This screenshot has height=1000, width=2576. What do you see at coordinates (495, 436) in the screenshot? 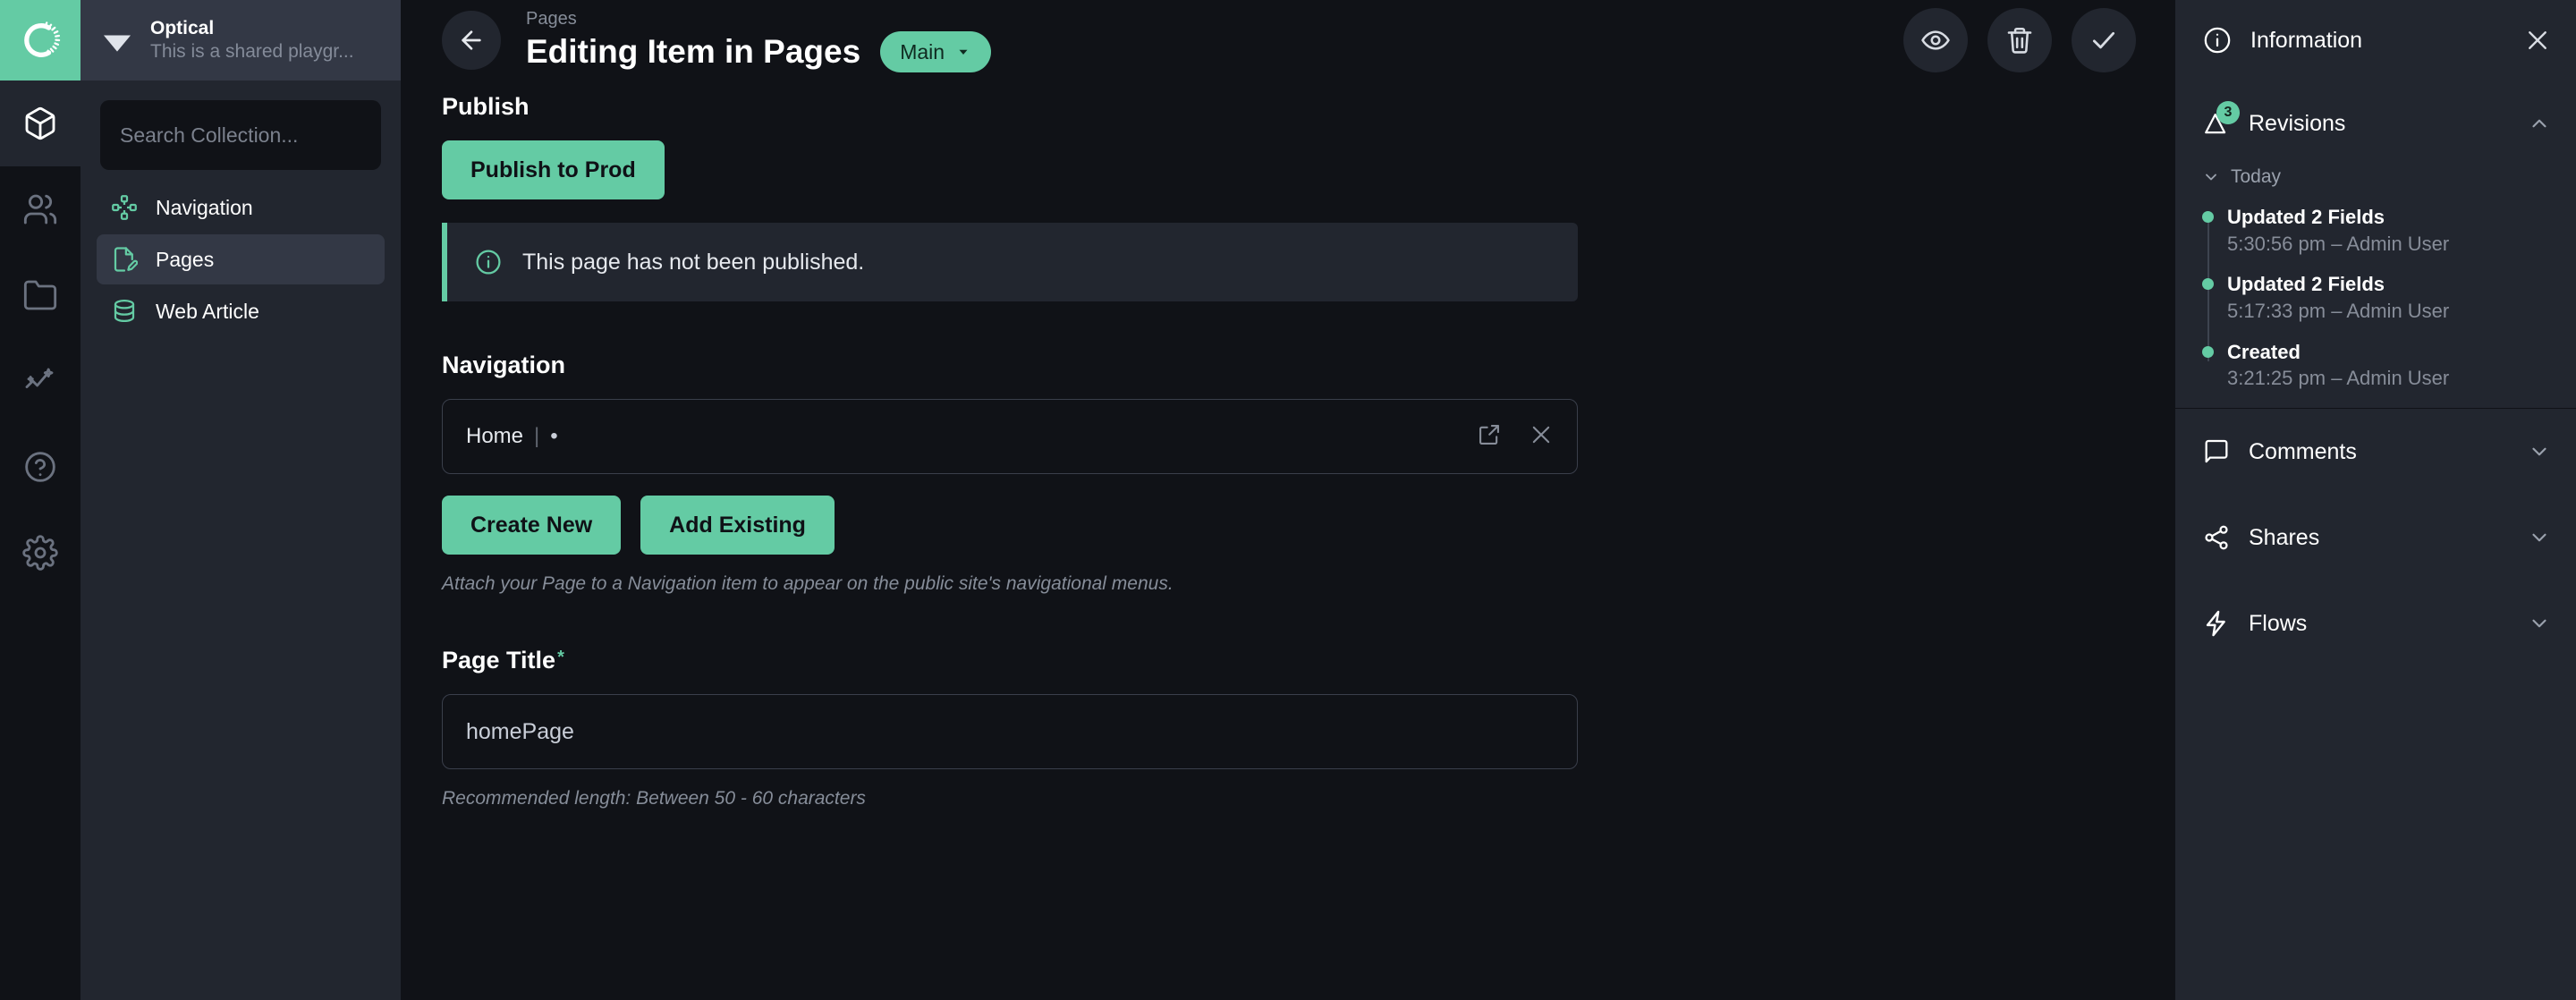
I see `relation-value: Home` at bounding box center [495, 436].